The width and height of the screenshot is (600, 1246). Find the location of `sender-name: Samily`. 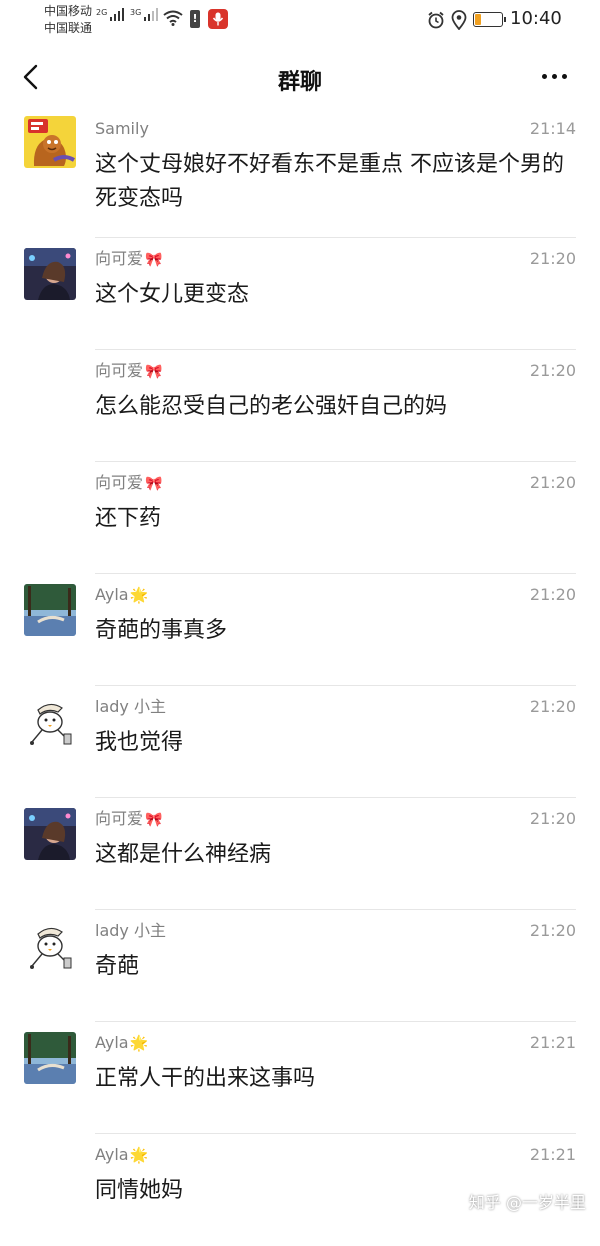

sender-name: Samily is located at coordinates (122, 128).